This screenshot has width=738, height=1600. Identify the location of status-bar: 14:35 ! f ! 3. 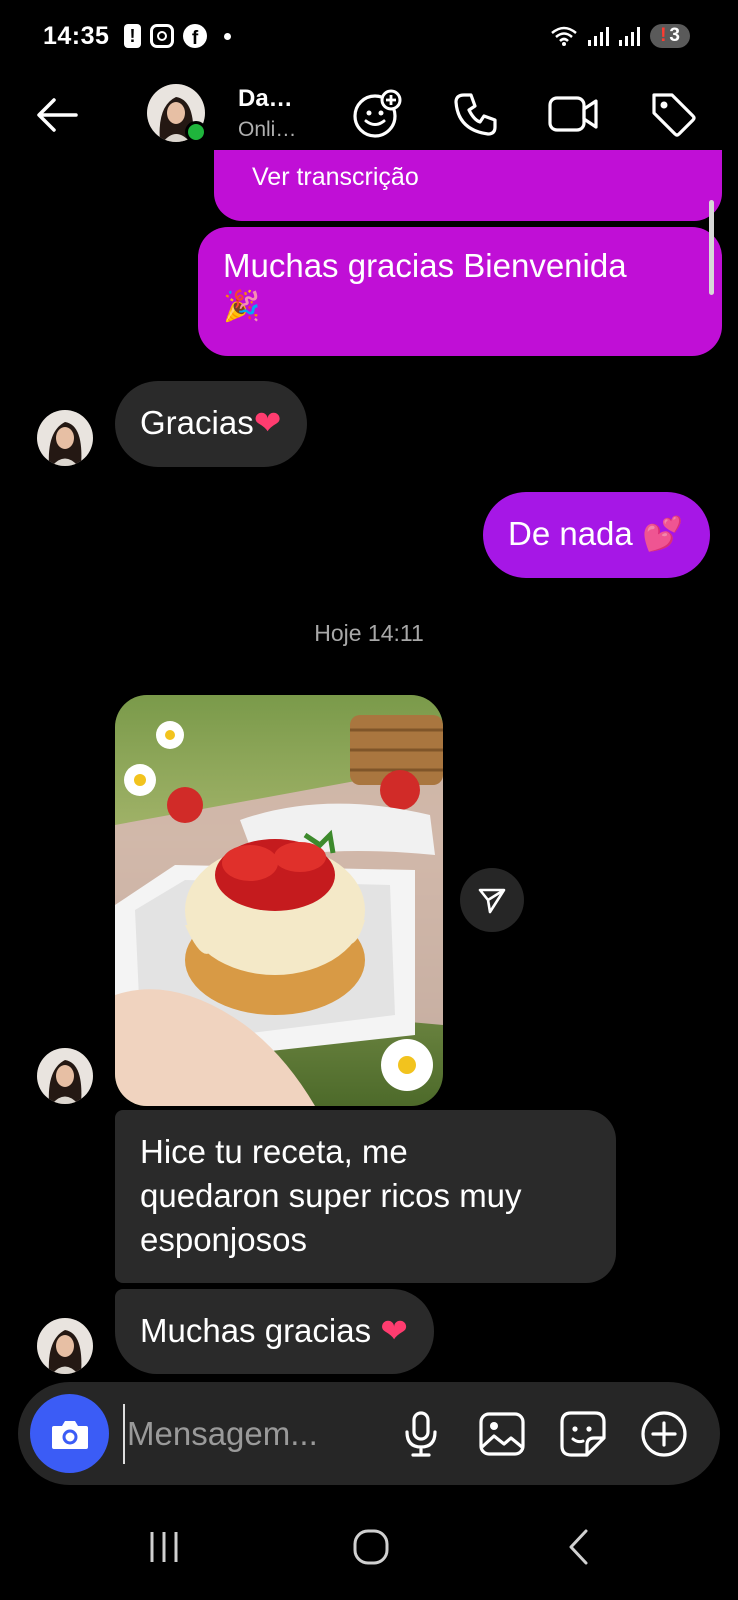
(369, 36).